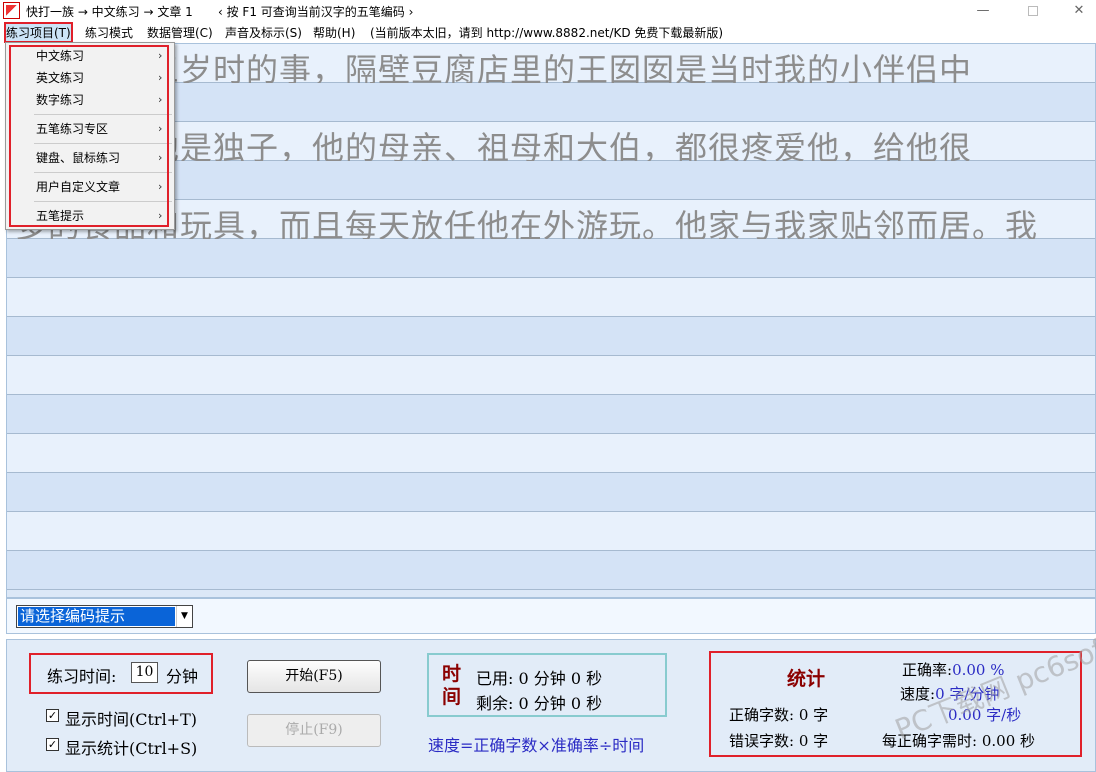 The height and width of the screenshot is (772, 1096). I want to click on title-hint: ‹ 按 F1 可查询当前汉字的五笔编码 ›, so click(316, 12).